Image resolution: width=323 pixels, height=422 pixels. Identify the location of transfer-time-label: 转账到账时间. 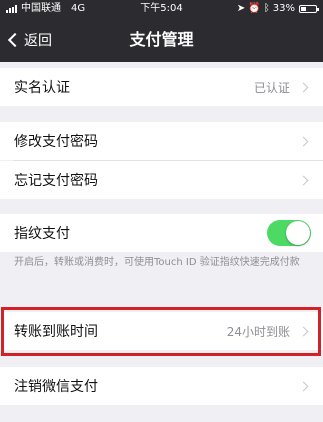
(56, 332).